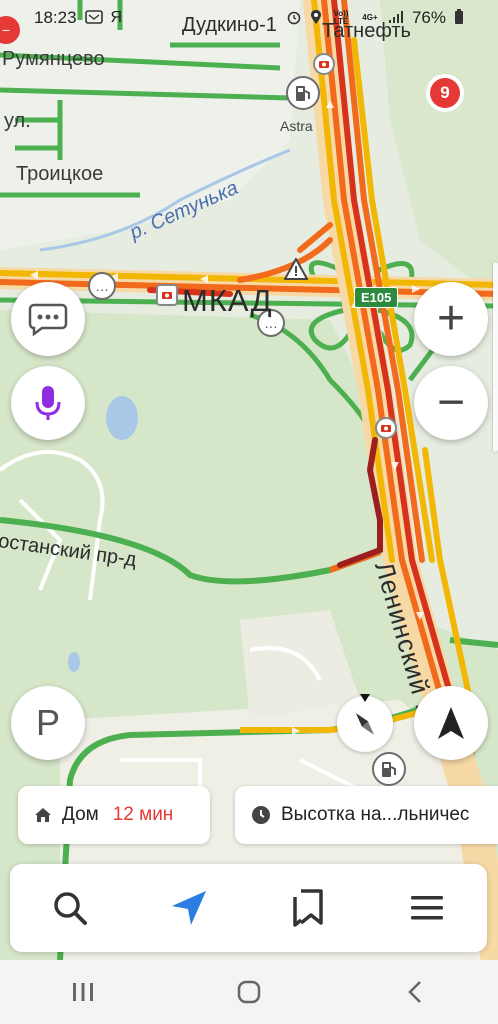 Image resolution: width=498 pixels, height=1024 pixels. Describe the element at coordinates (296, 126) in the screenshot. I see `label-astra: Astra` at that location.